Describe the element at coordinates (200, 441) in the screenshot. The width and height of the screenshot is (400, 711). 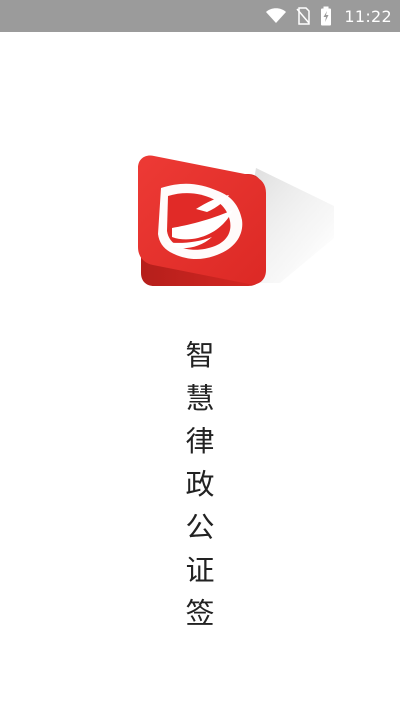
I see `title-char-3: 律` at that location.